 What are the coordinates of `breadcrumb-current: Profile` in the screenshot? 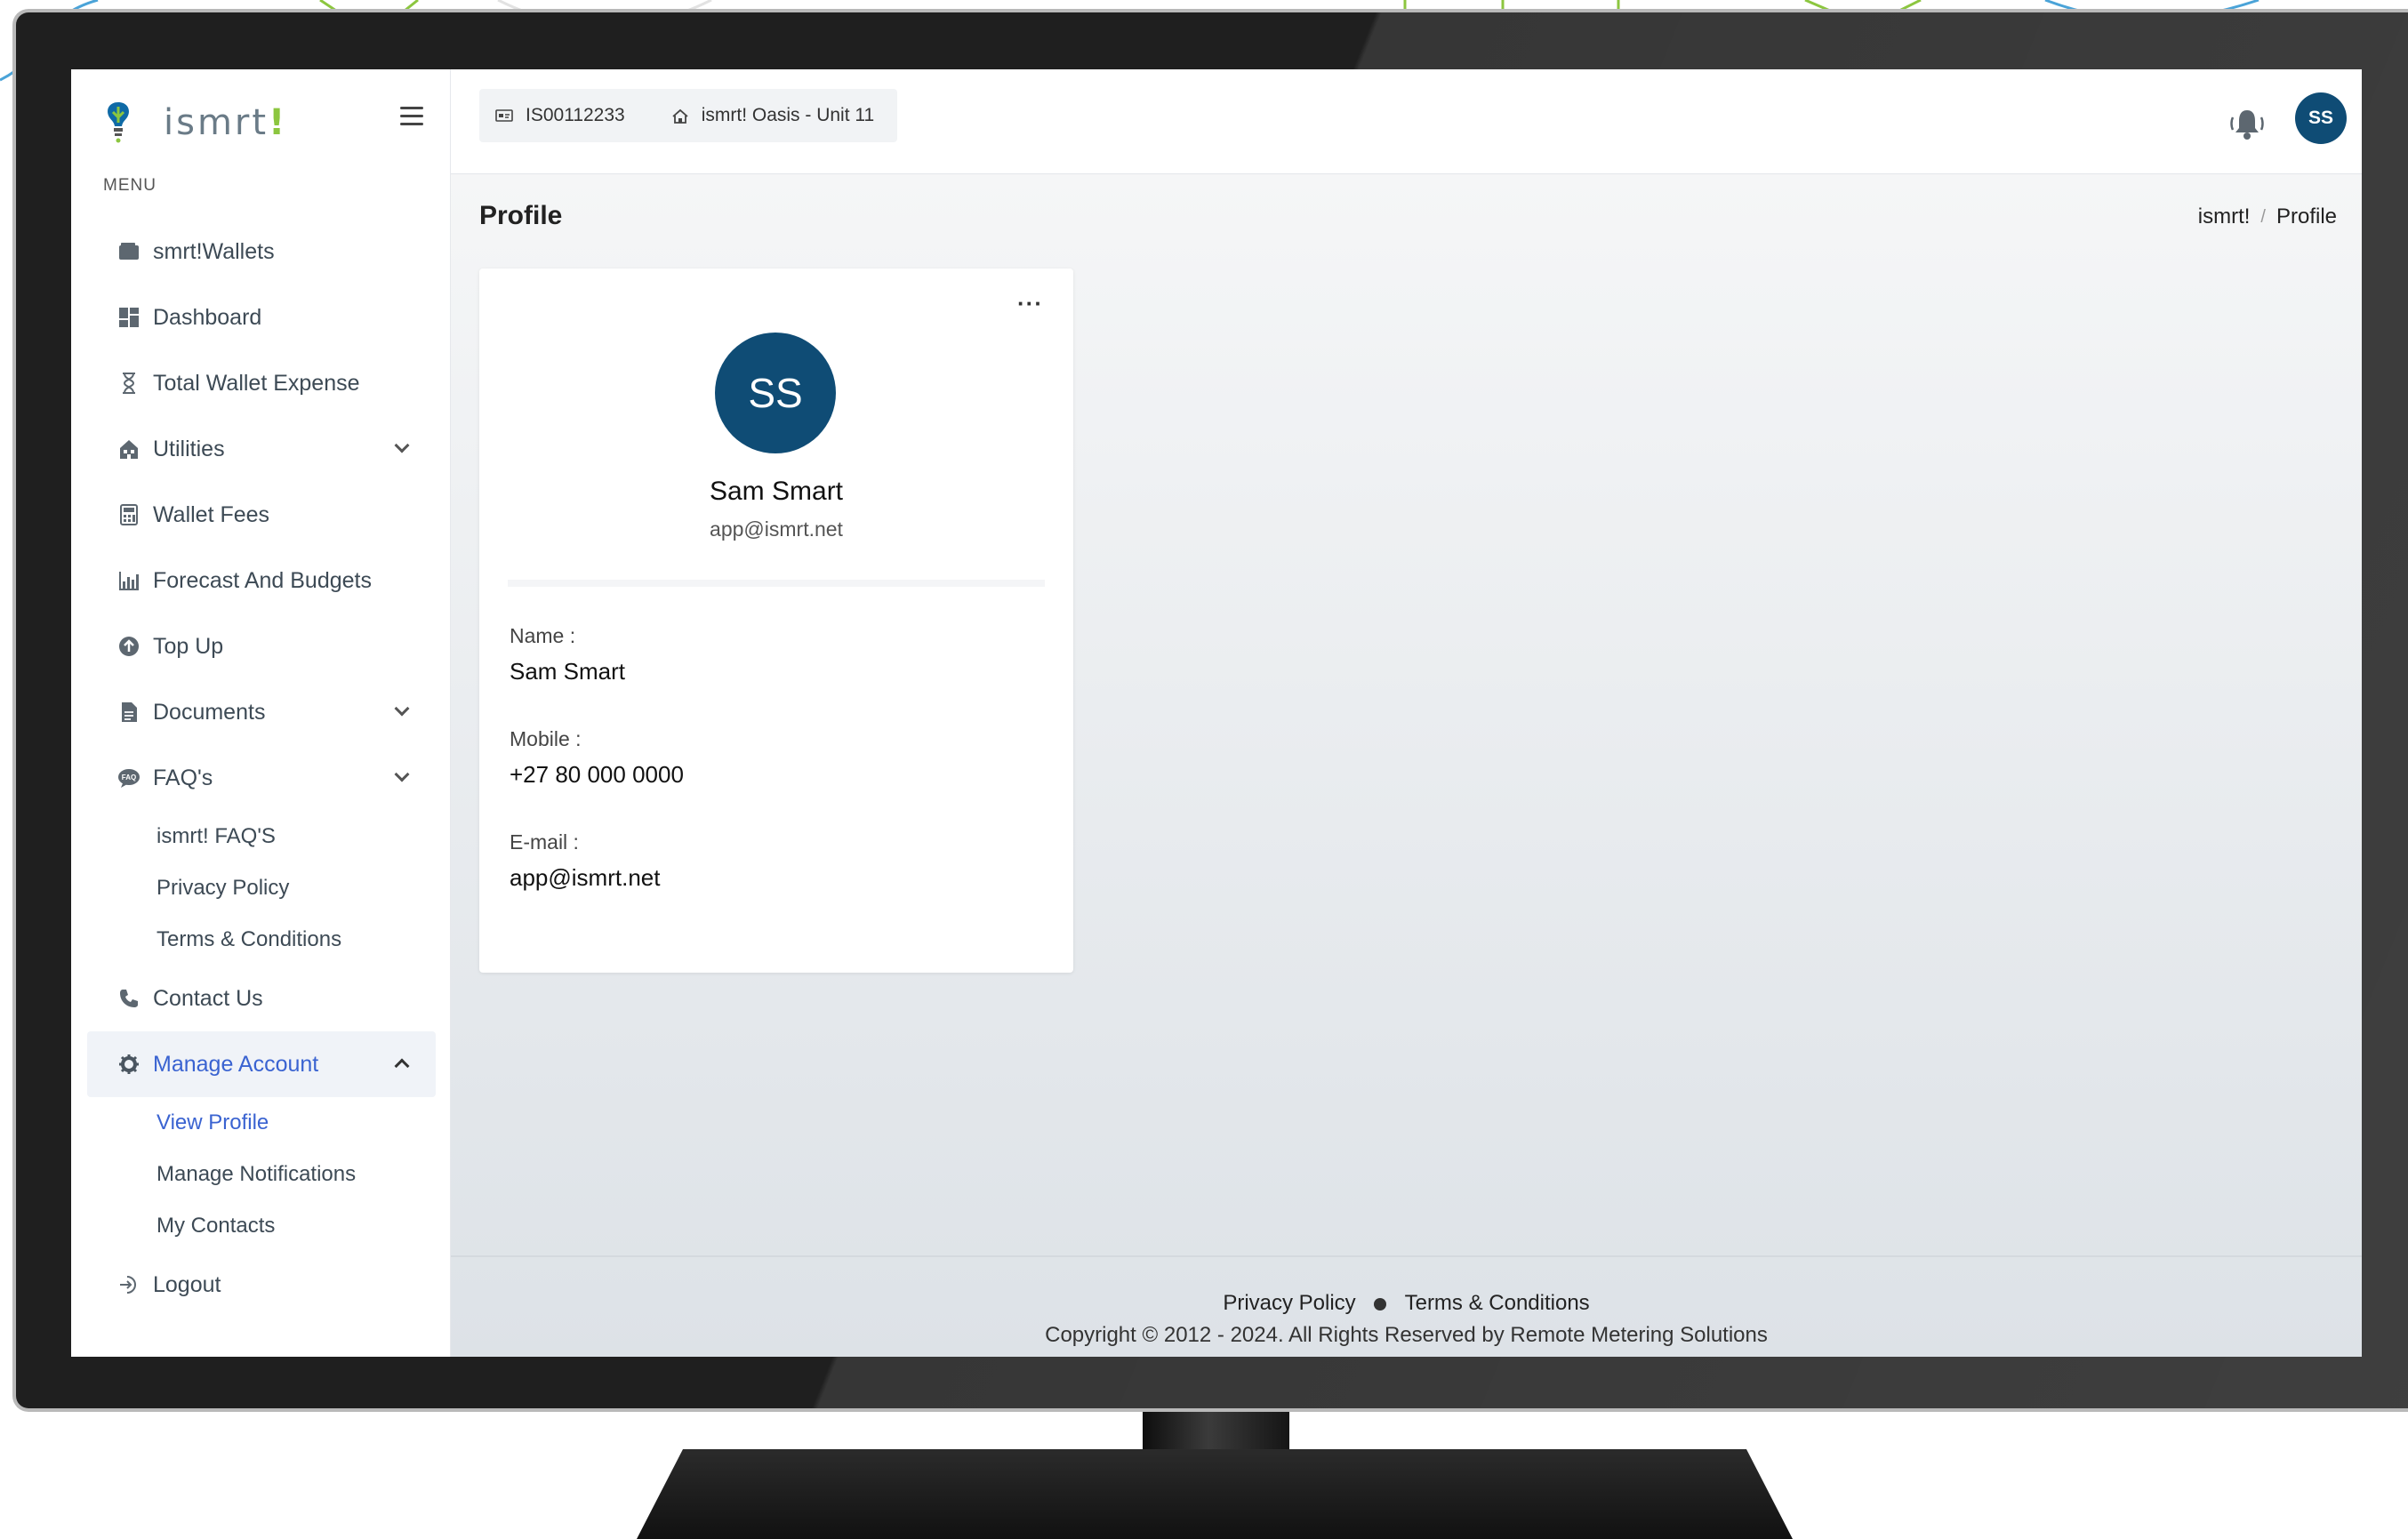 It's located at (2307, 216).